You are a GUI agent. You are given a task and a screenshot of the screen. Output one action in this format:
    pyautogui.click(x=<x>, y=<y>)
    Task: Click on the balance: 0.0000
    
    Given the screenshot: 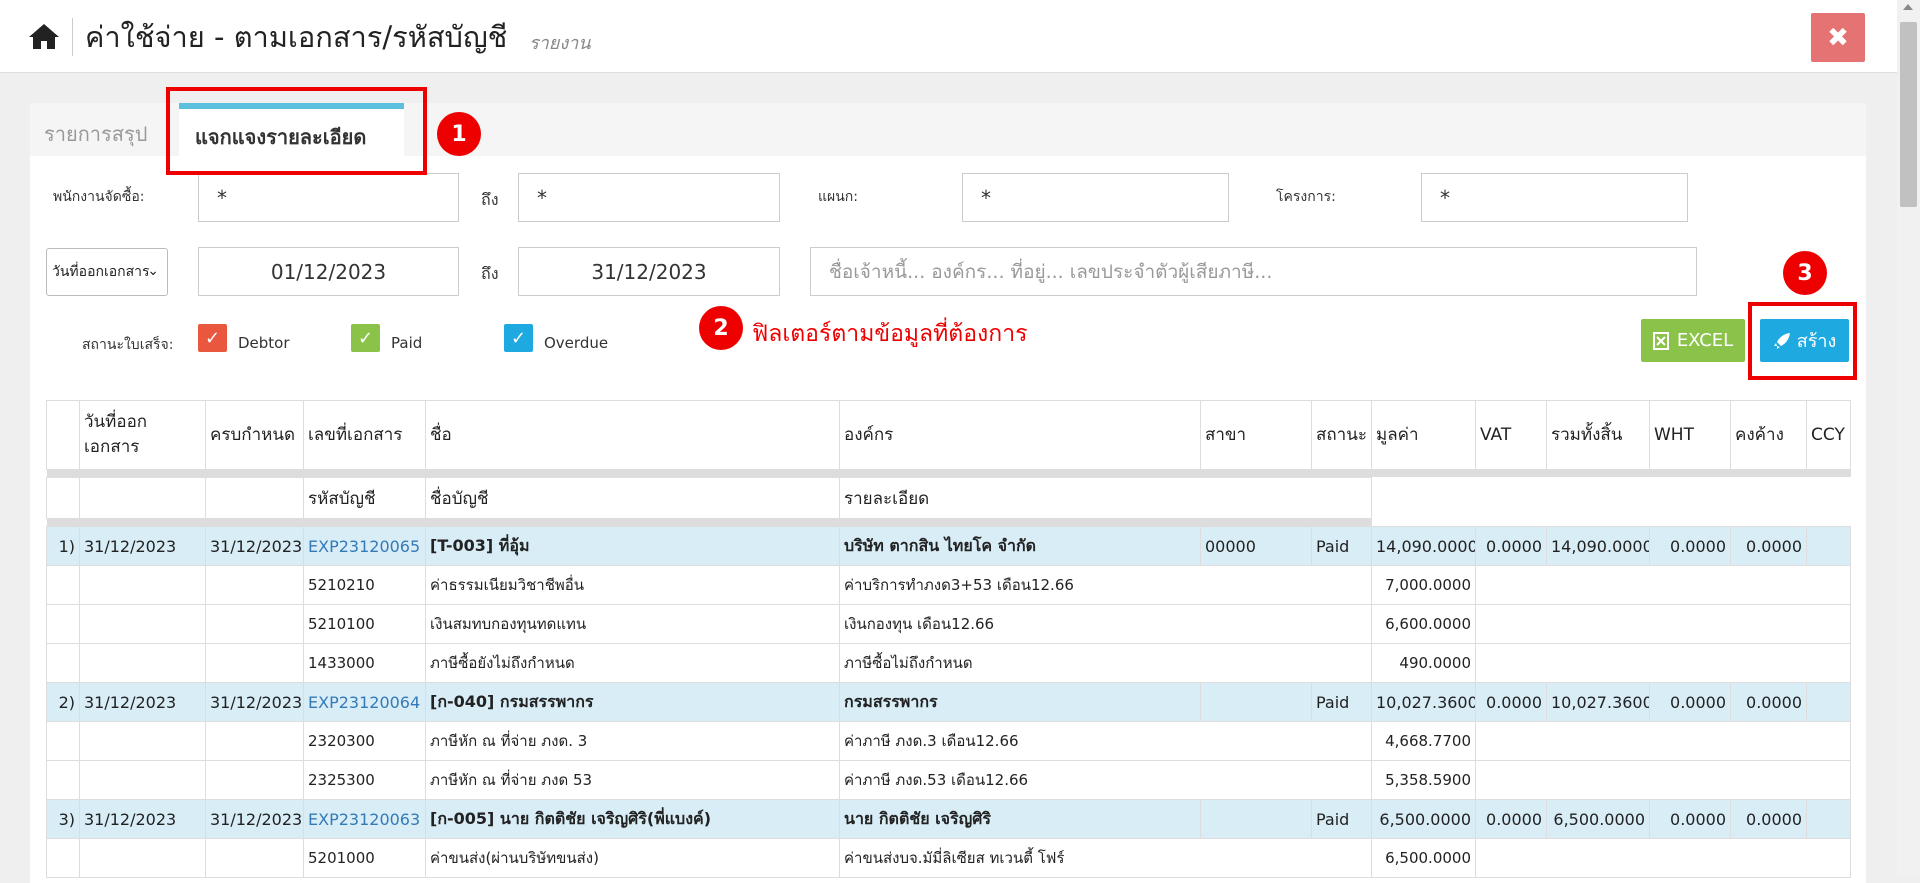 What is the action you would take?
    pyautogui.click(x=1768, y=546)
    